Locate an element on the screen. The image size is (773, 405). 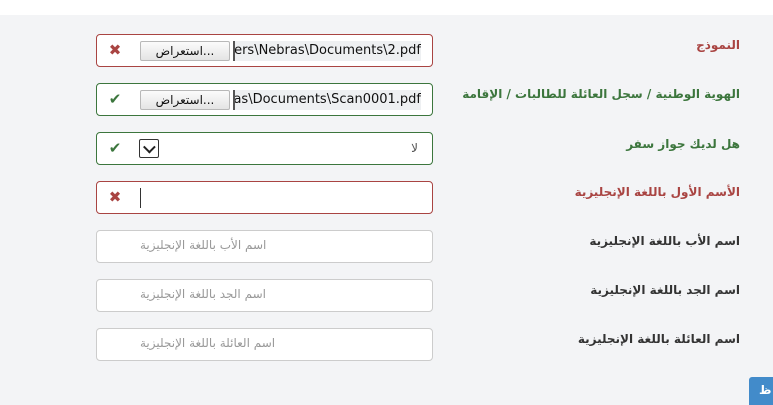
label-form-file: النموذج is located at coordinates (718, 45).